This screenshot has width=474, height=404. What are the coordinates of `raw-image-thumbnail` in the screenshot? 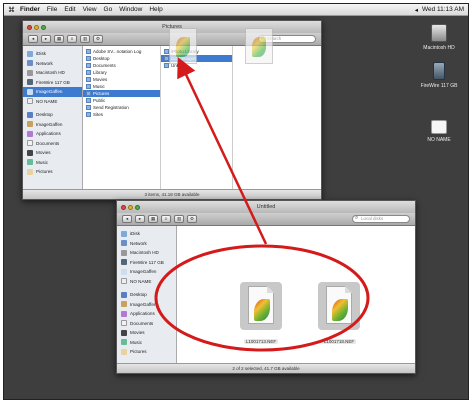 It's located at (262, 310).